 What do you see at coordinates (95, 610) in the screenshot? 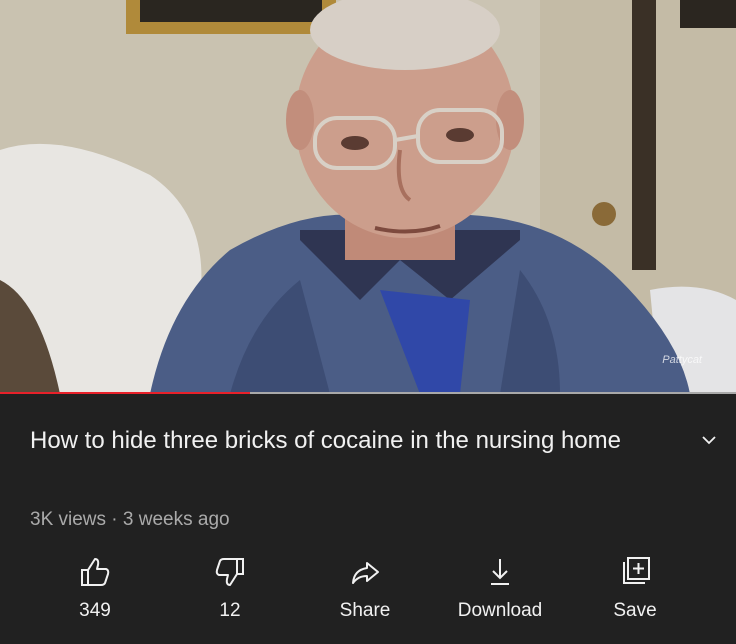
I see `like-count: 349` at bounding box center [95, 610].